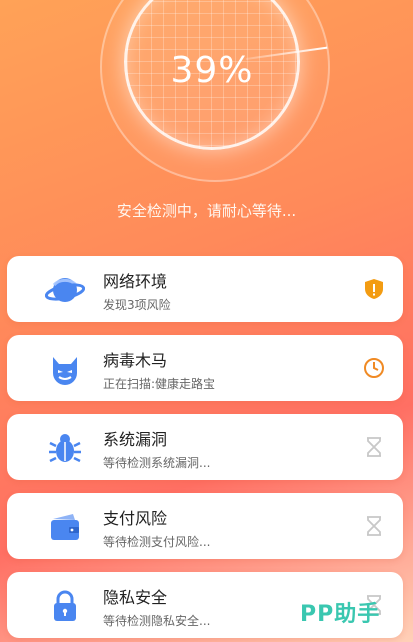 The image size is (413, 642). I want to click on wallet-icon, so click(65, 527).